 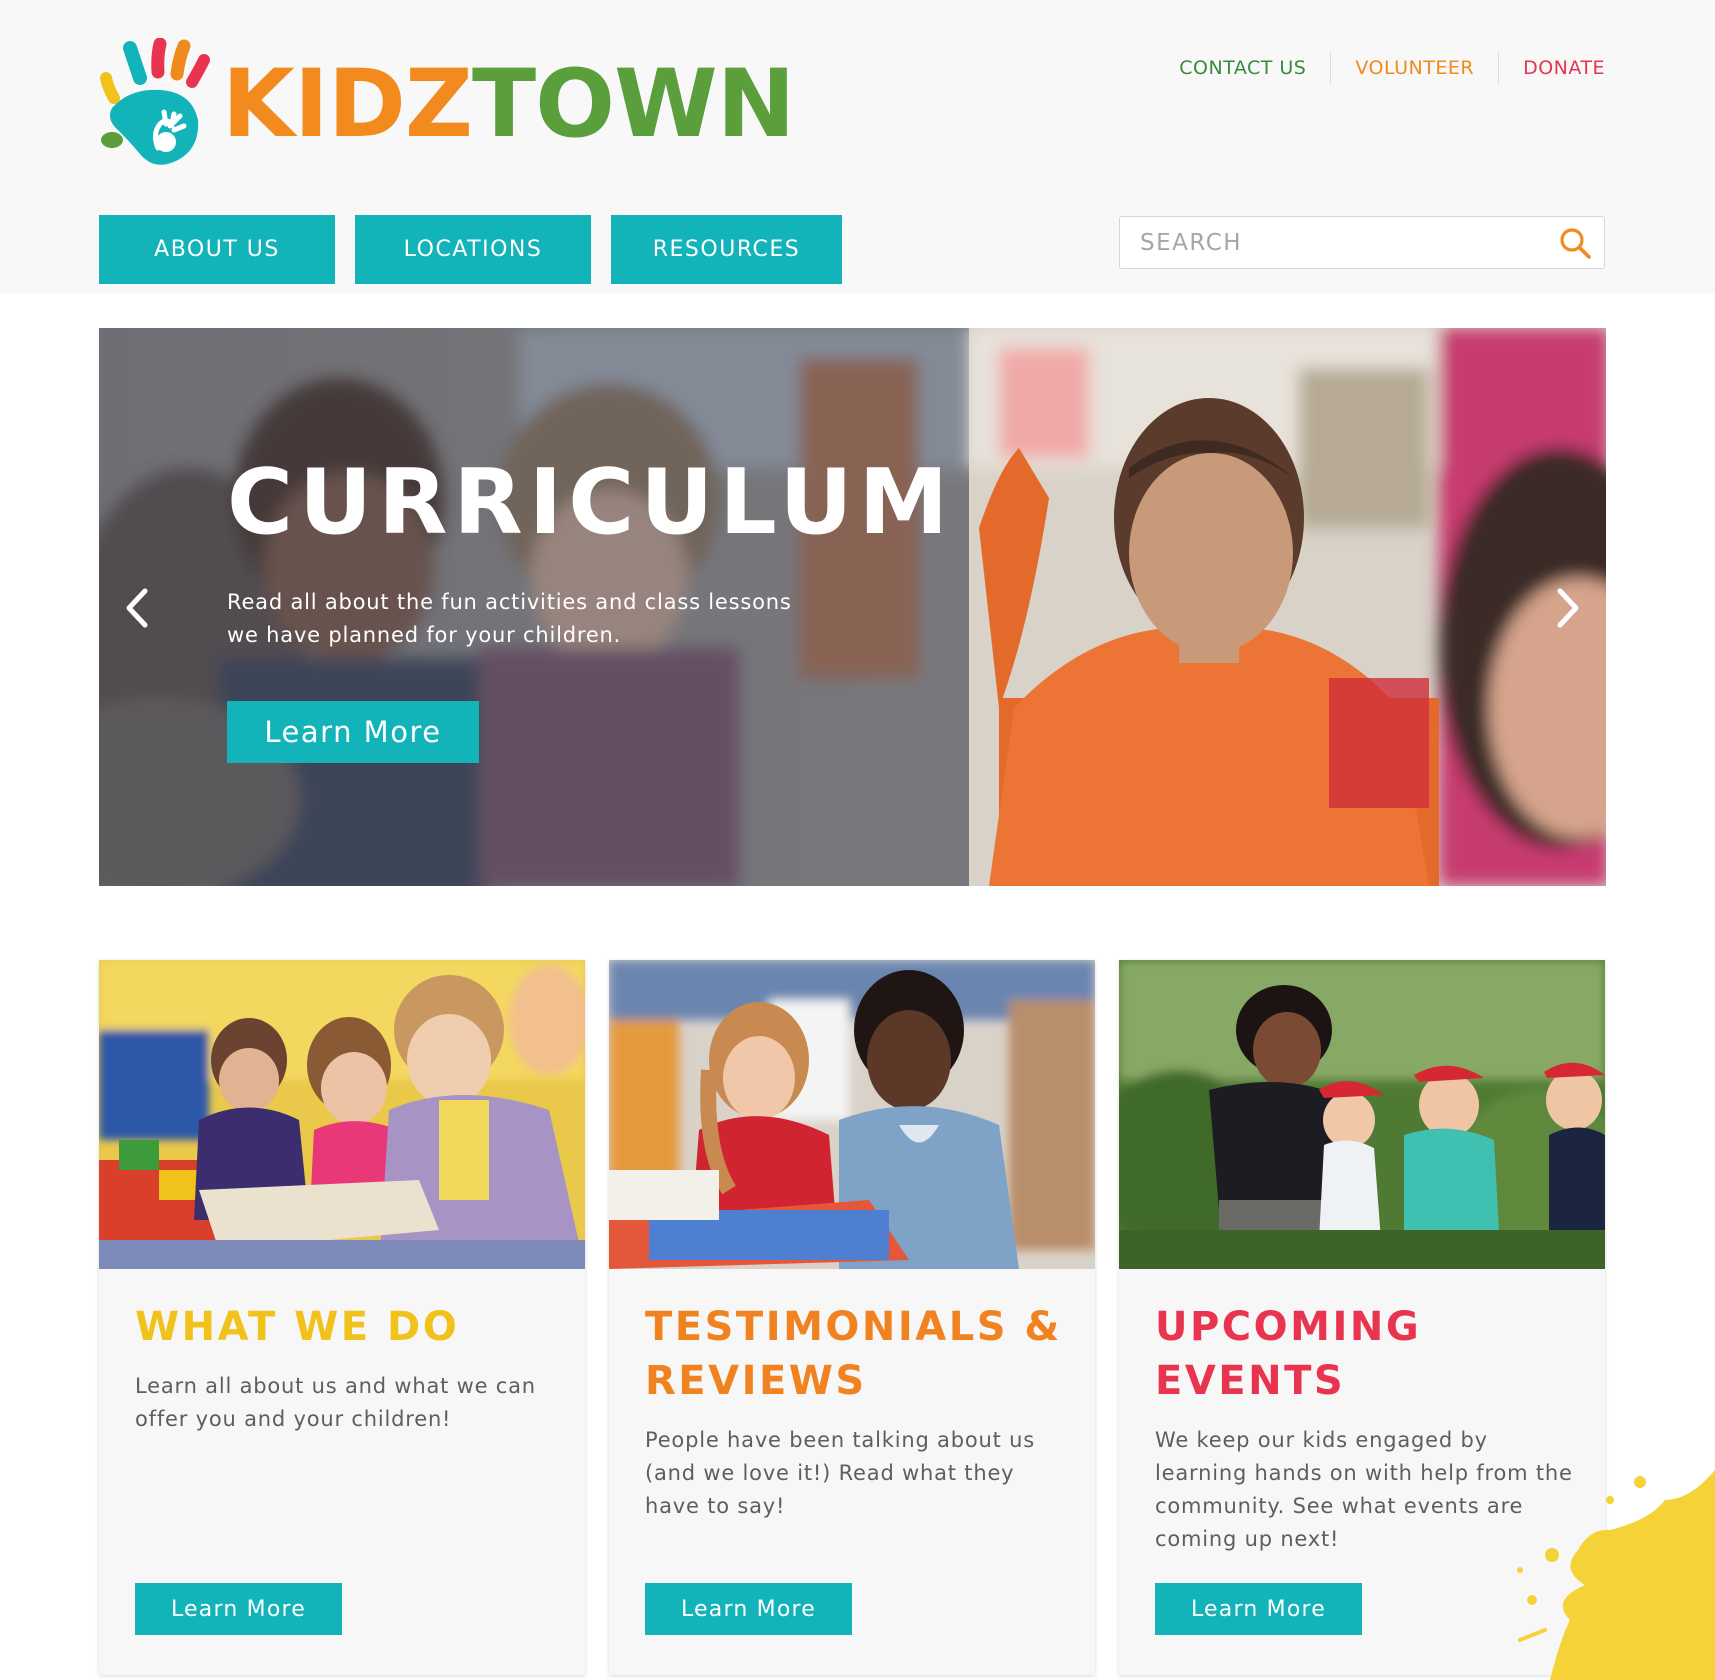 I want to click on volunteer-link: VOLUNTEER, so click(x=1414, y=68).